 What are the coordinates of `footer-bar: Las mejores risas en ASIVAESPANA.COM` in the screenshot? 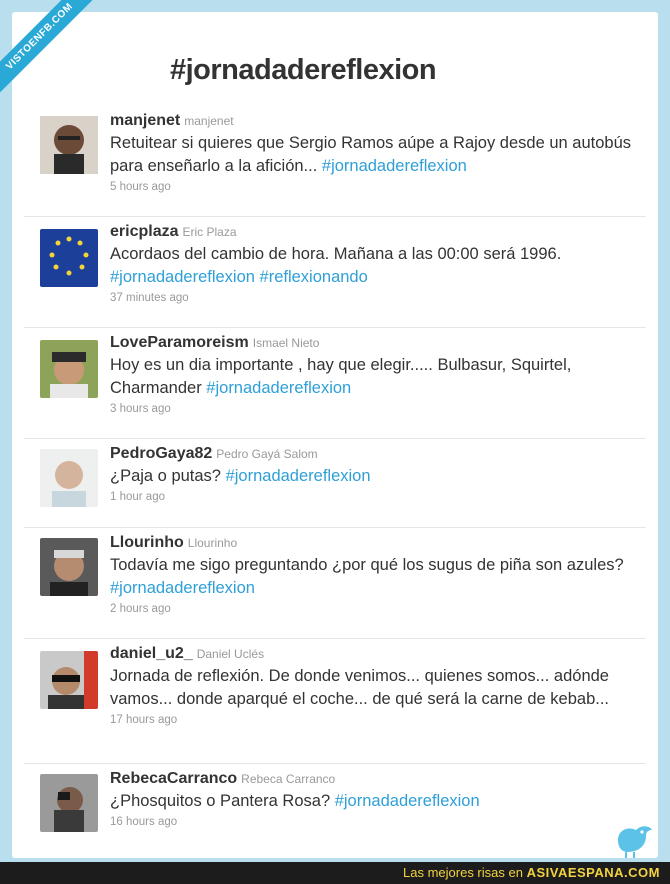 It's located at (335, 873).